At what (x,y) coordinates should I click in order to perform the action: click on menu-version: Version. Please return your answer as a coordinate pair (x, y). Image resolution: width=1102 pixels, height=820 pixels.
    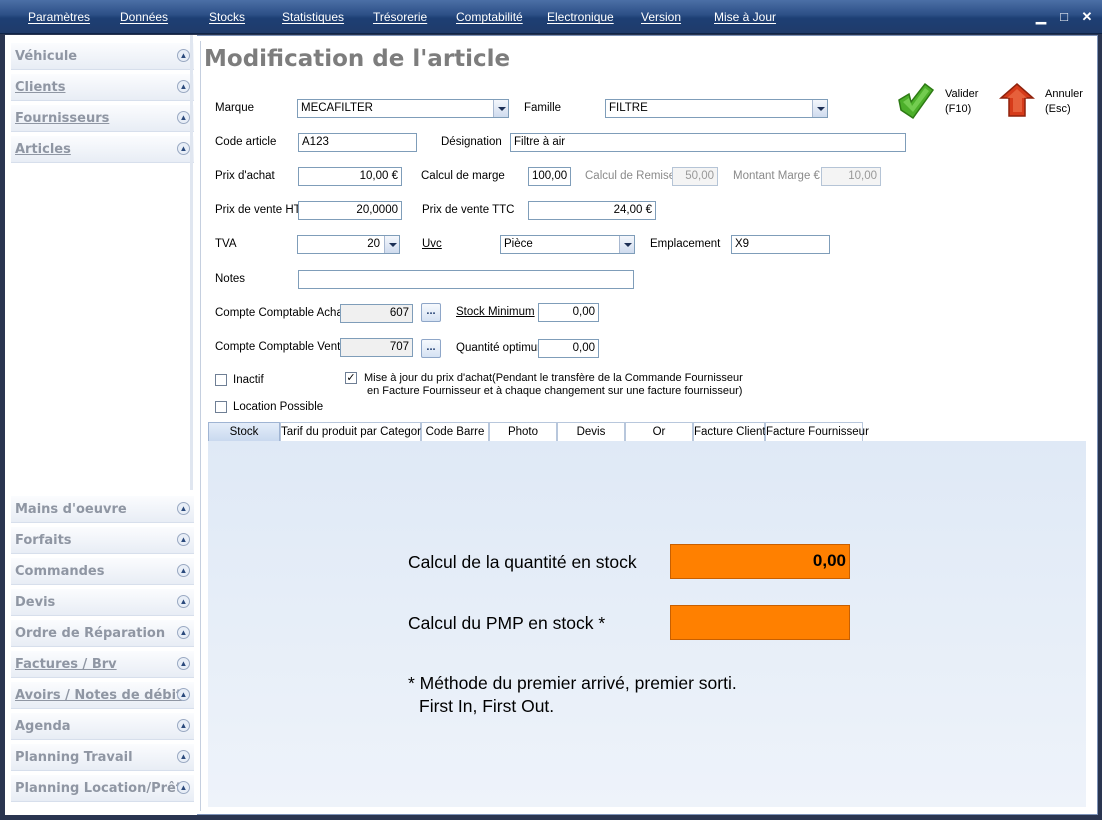
    Looking at the image, I should click on (661, 17).